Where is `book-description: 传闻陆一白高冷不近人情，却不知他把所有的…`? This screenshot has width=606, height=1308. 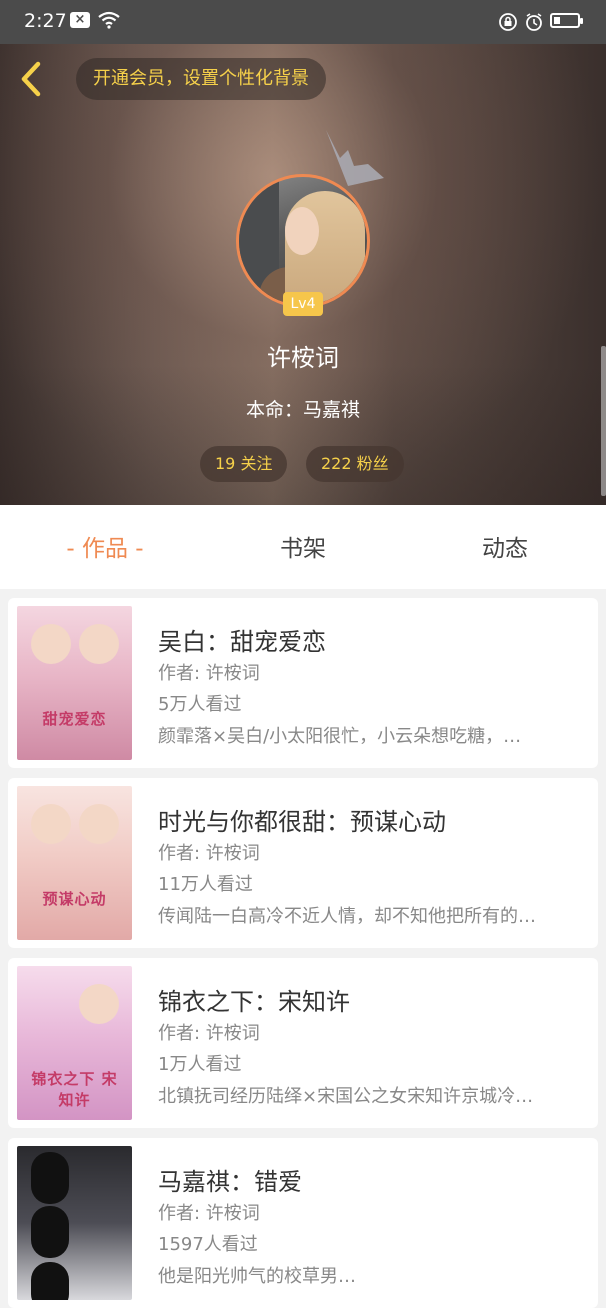 book-description: 传闻陆一白高冷不近人情，却不知他把所有的… is located at coordinates (347, 916).